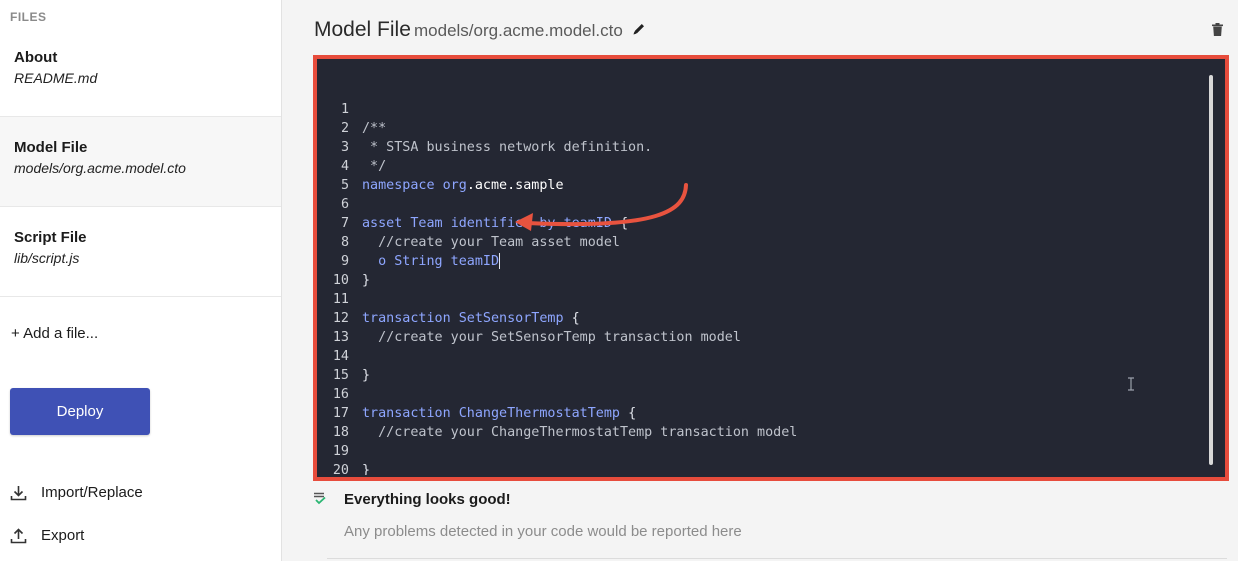 The width and height of the screenshot is (1238, 561). I want to click on text-cursor-icon, so click(1131, 384).